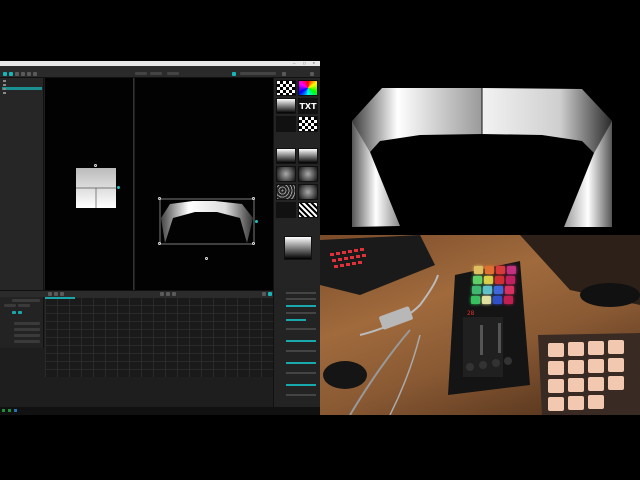  What do you see at coordinates (136, 293) in the screenshot?
I see `timeline-toolbar` at bounding box center [136, 293].